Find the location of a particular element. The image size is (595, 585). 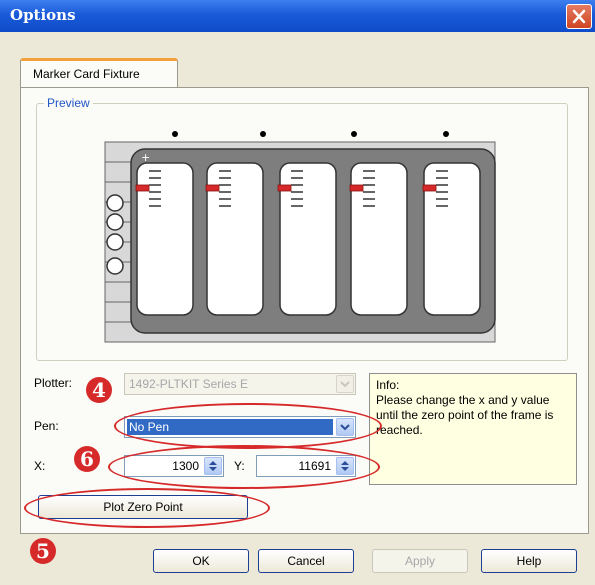

apply-button: Apply is located at coordinates (420, 561).